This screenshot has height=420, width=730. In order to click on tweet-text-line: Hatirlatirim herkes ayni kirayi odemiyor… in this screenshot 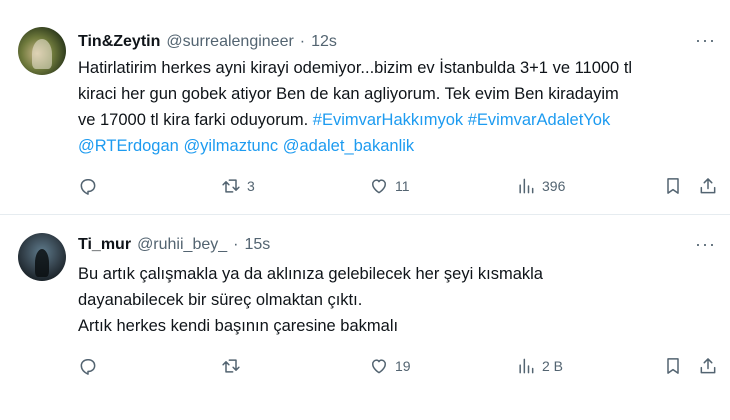, I will do `click(398, 68)`.